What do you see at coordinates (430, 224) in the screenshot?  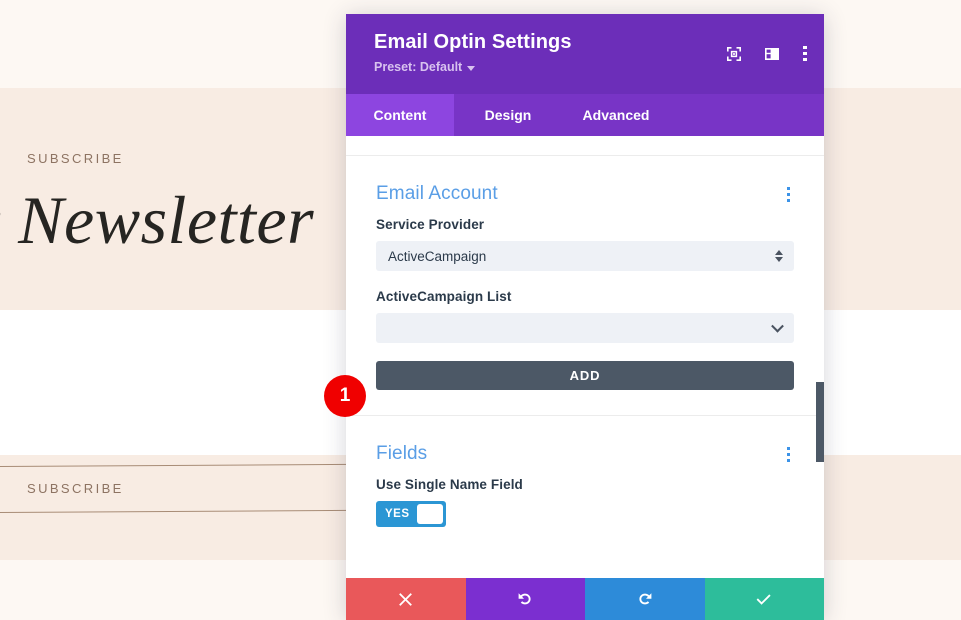 I see `label-service-provider: Service Provider` at bounding box center [430, 224].